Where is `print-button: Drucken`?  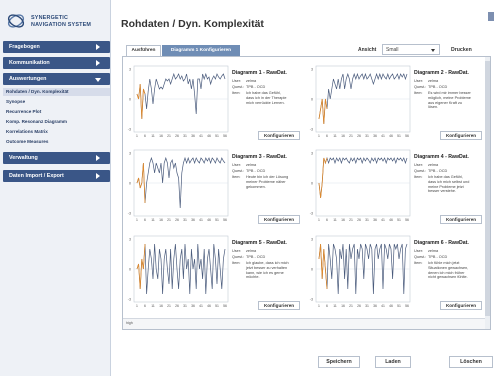 print-button: Drucken is located at coordinates (461, 50).